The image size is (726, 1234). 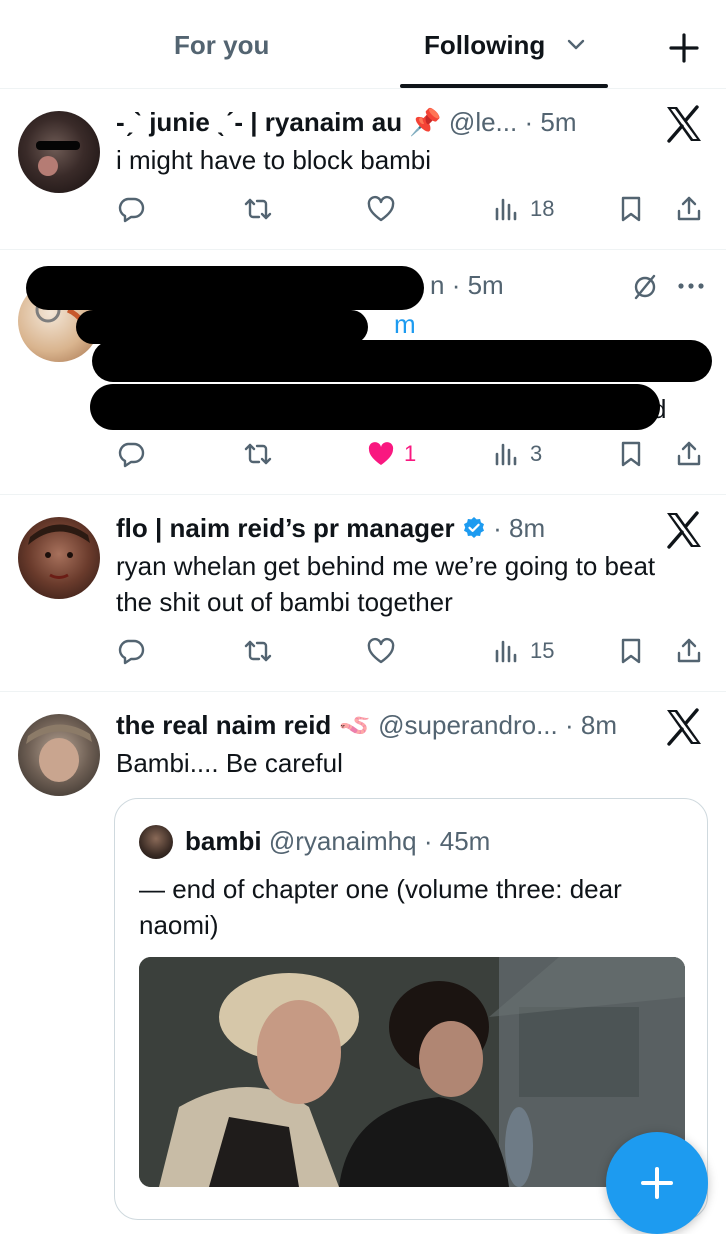 What do you see at coordinates (691, 286) in the screenshot?
I see `more-icon` at bounding box center [691, 286].